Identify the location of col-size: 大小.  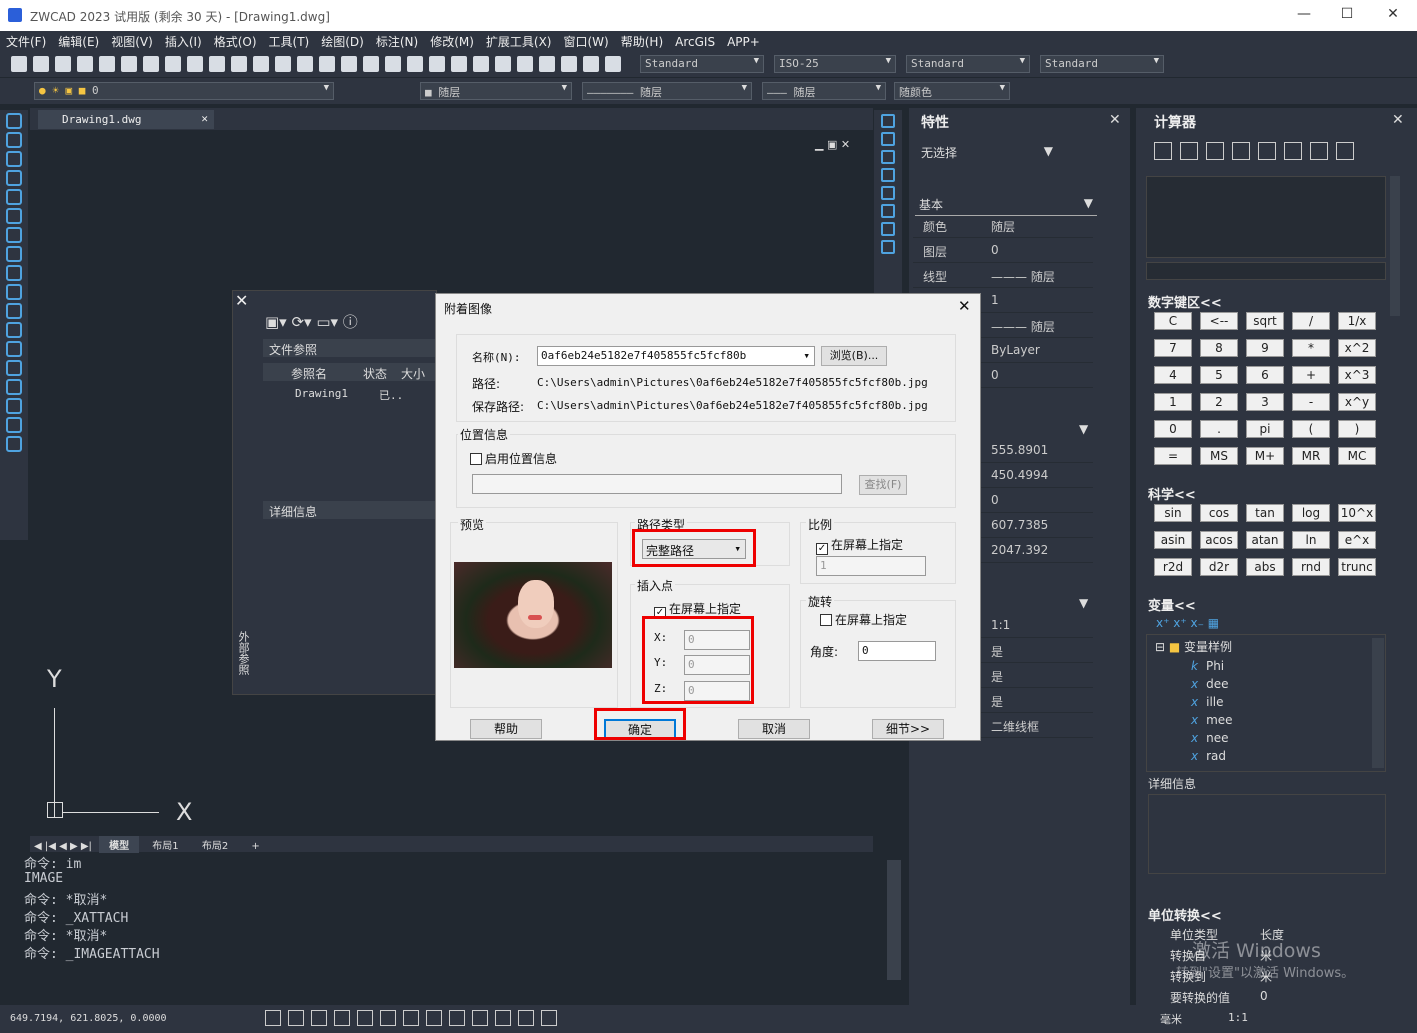
(413, 373).